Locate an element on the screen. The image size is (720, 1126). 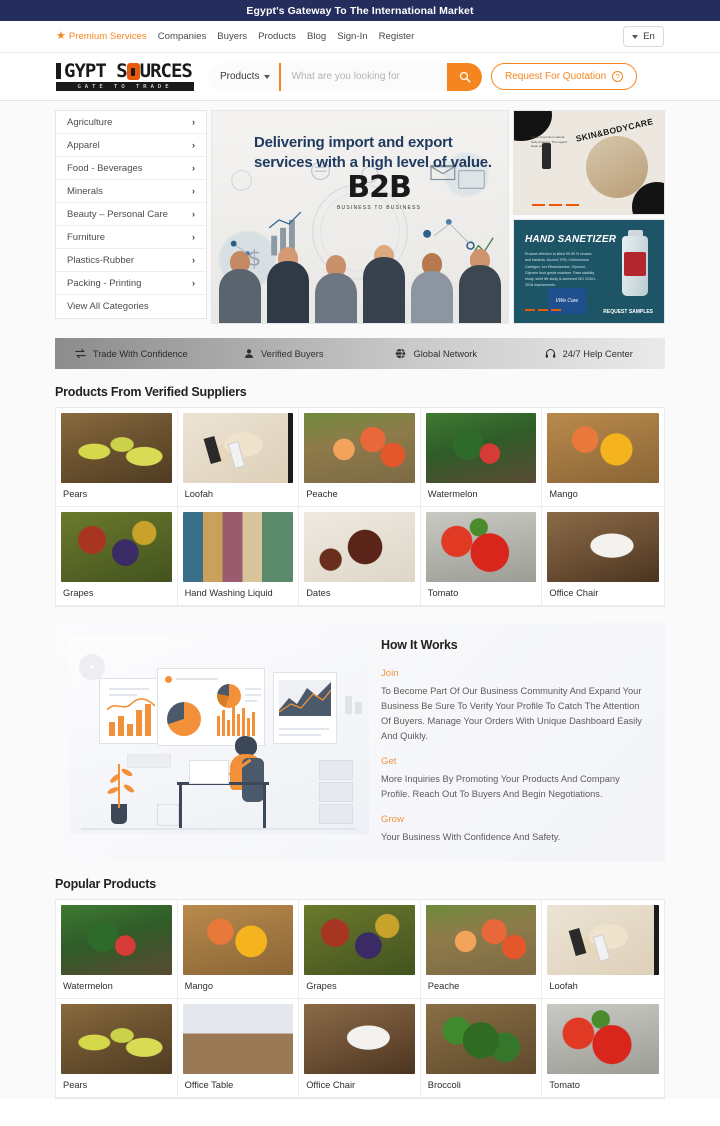
language-selector: En is located at coordinates (643, 36).